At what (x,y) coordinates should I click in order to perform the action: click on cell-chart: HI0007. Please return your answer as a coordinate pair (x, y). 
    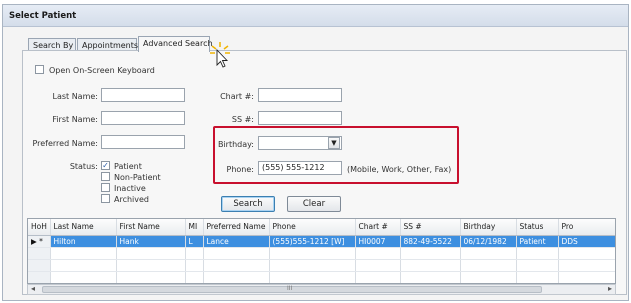
    Looking at the image, I should click on (378, 241).